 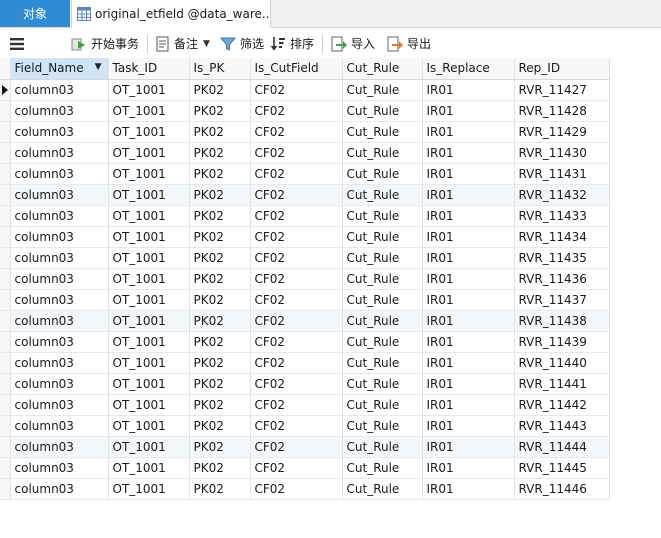 What do you see at coordinates (562, 153) in the screenshot?
I see `table-cell-rep-id: RVR_11430` at bounding box center [562, 153].